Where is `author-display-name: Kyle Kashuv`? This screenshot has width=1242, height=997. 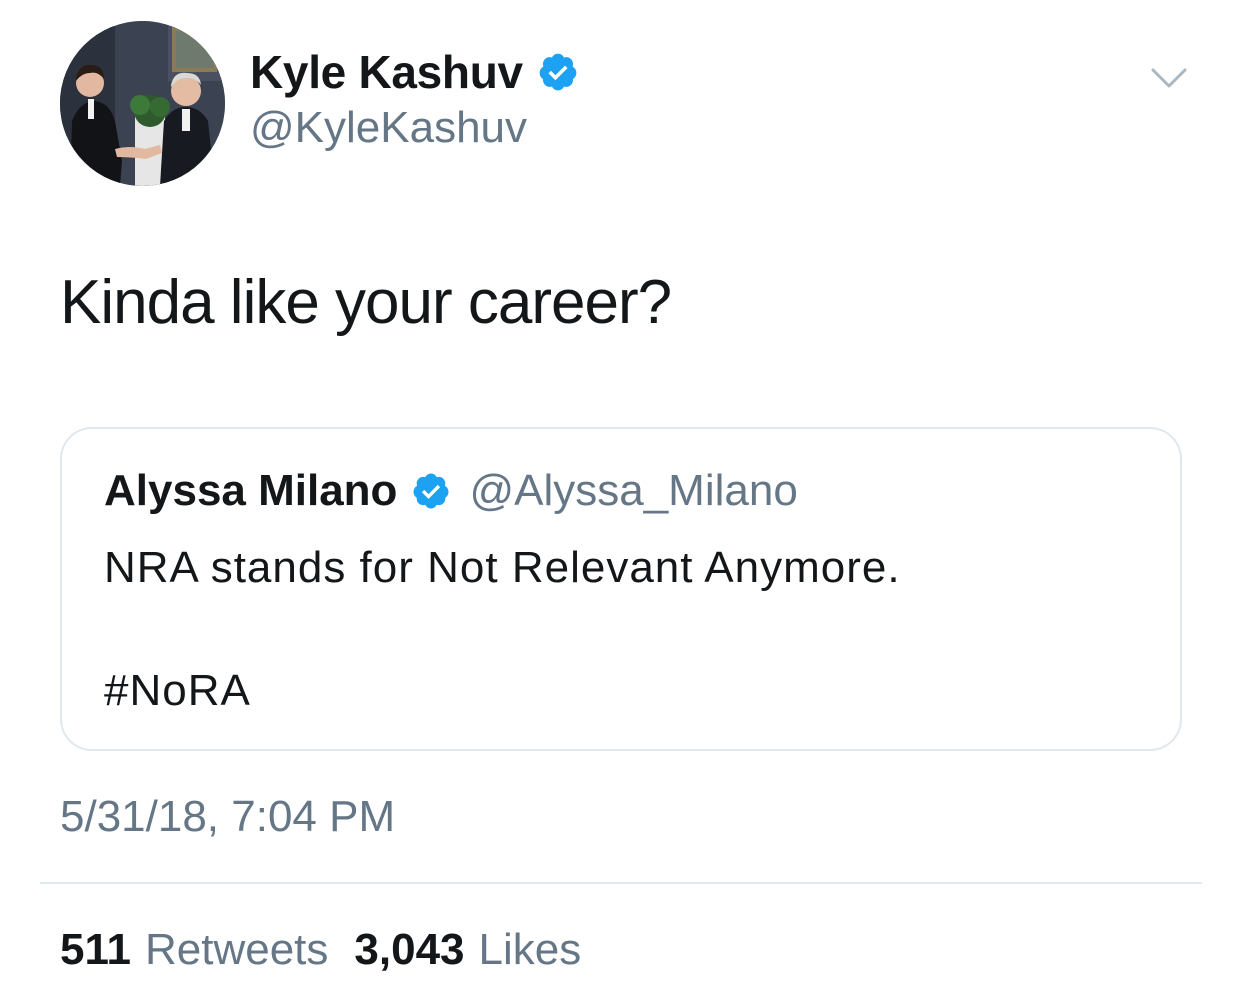
author-display-name: Kyle Kashuv is located at coordinates (386, 72).